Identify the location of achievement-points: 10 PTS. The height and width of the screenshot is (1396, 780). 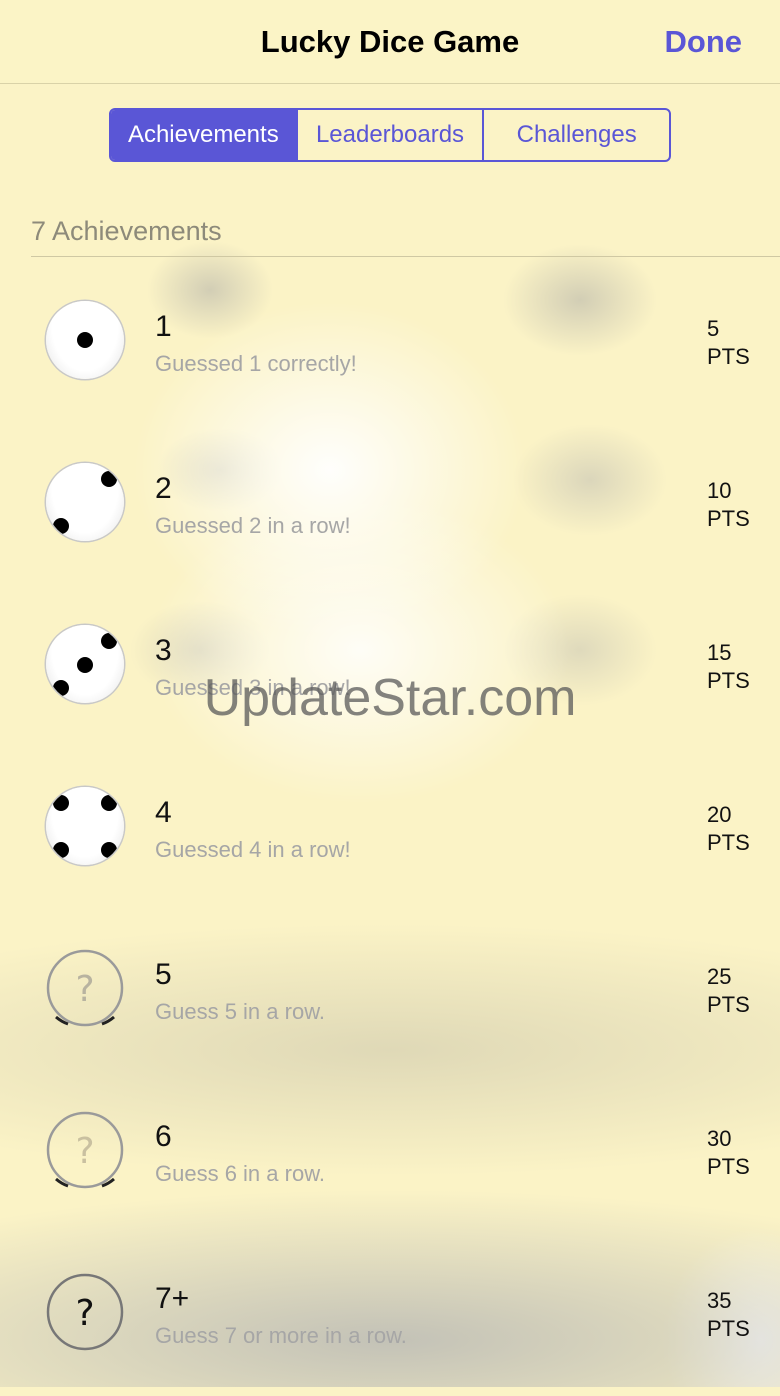
(728, 505).